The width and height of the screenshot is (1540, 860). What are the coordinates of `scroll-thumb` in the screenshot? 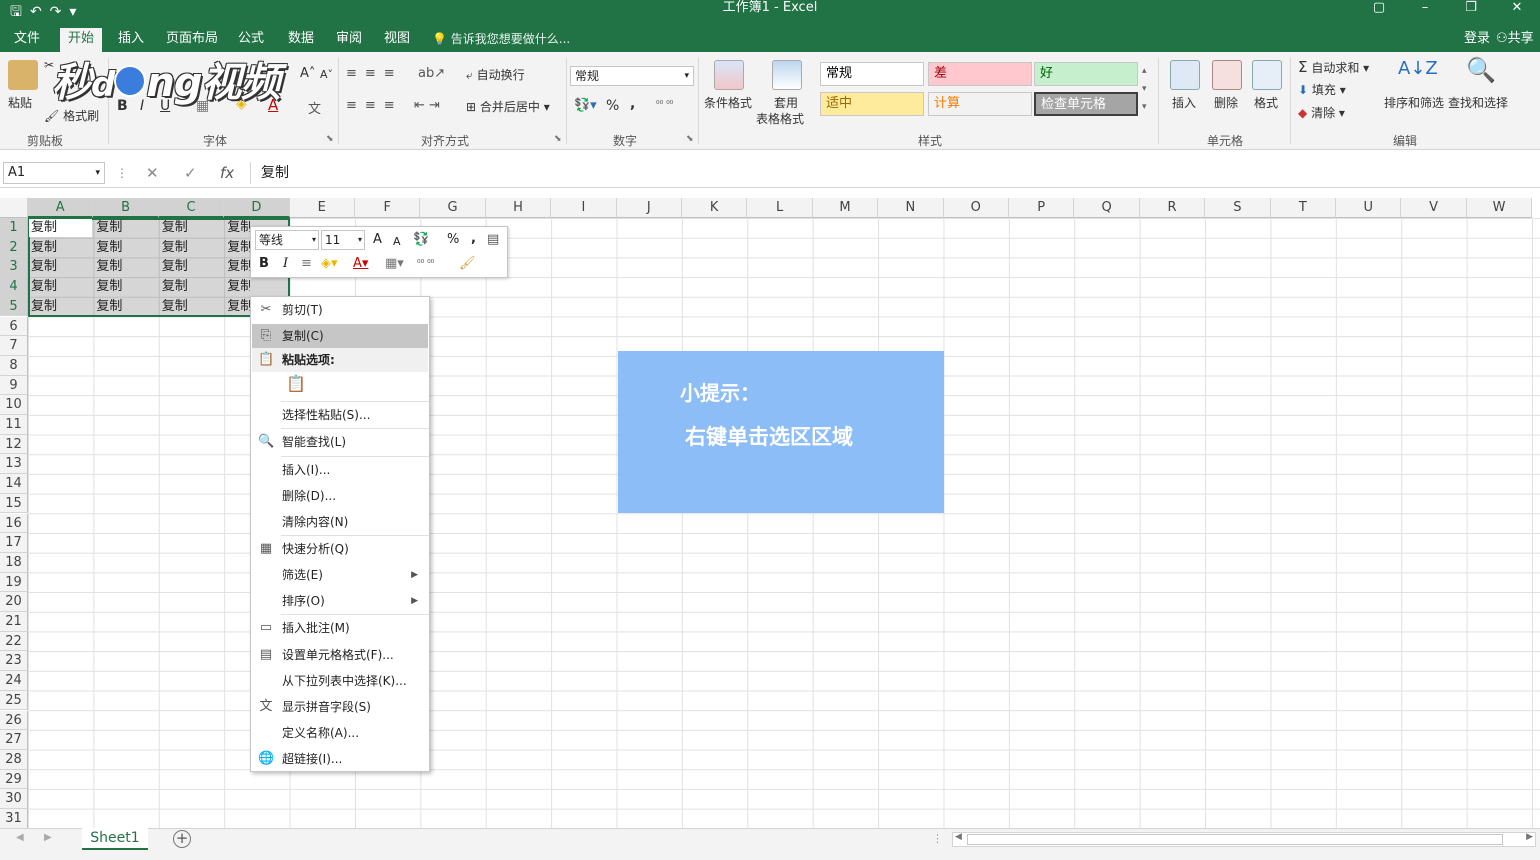 It's located at (1235, 839).